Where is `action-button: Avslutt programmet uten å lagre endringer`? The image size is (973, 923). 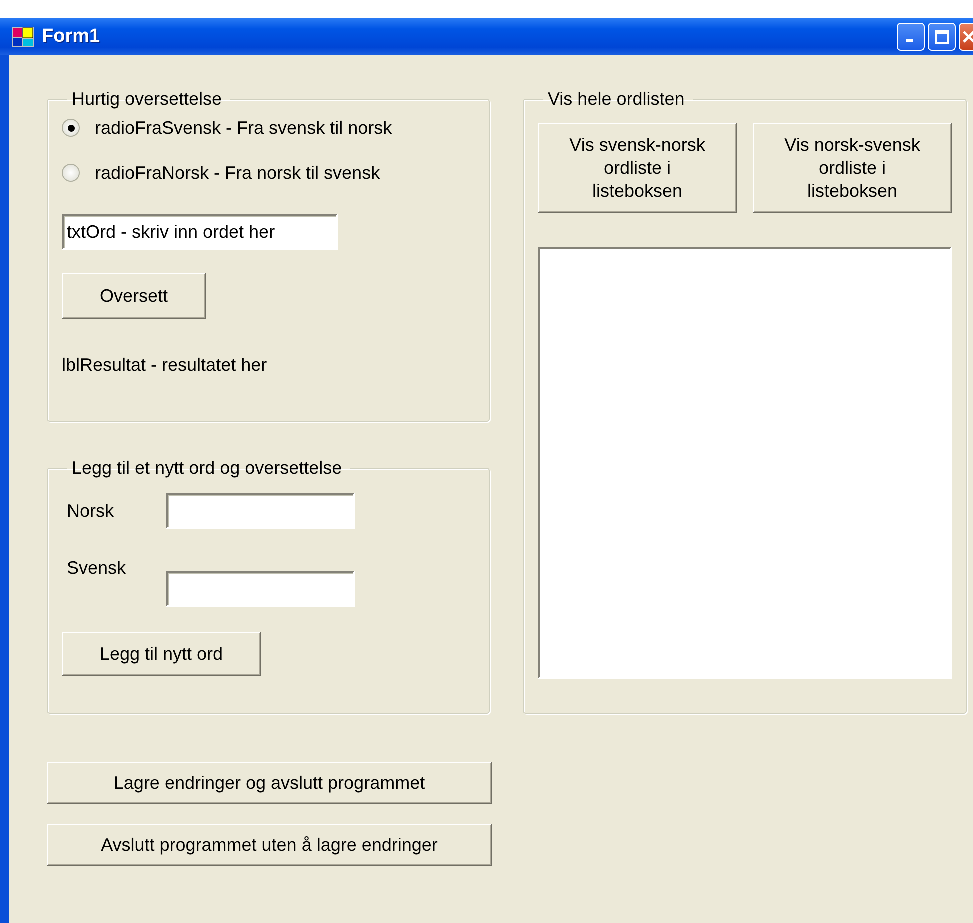 action-button: Avslutt programmet uten å lagre endringer is located at coordinates (269, 845).